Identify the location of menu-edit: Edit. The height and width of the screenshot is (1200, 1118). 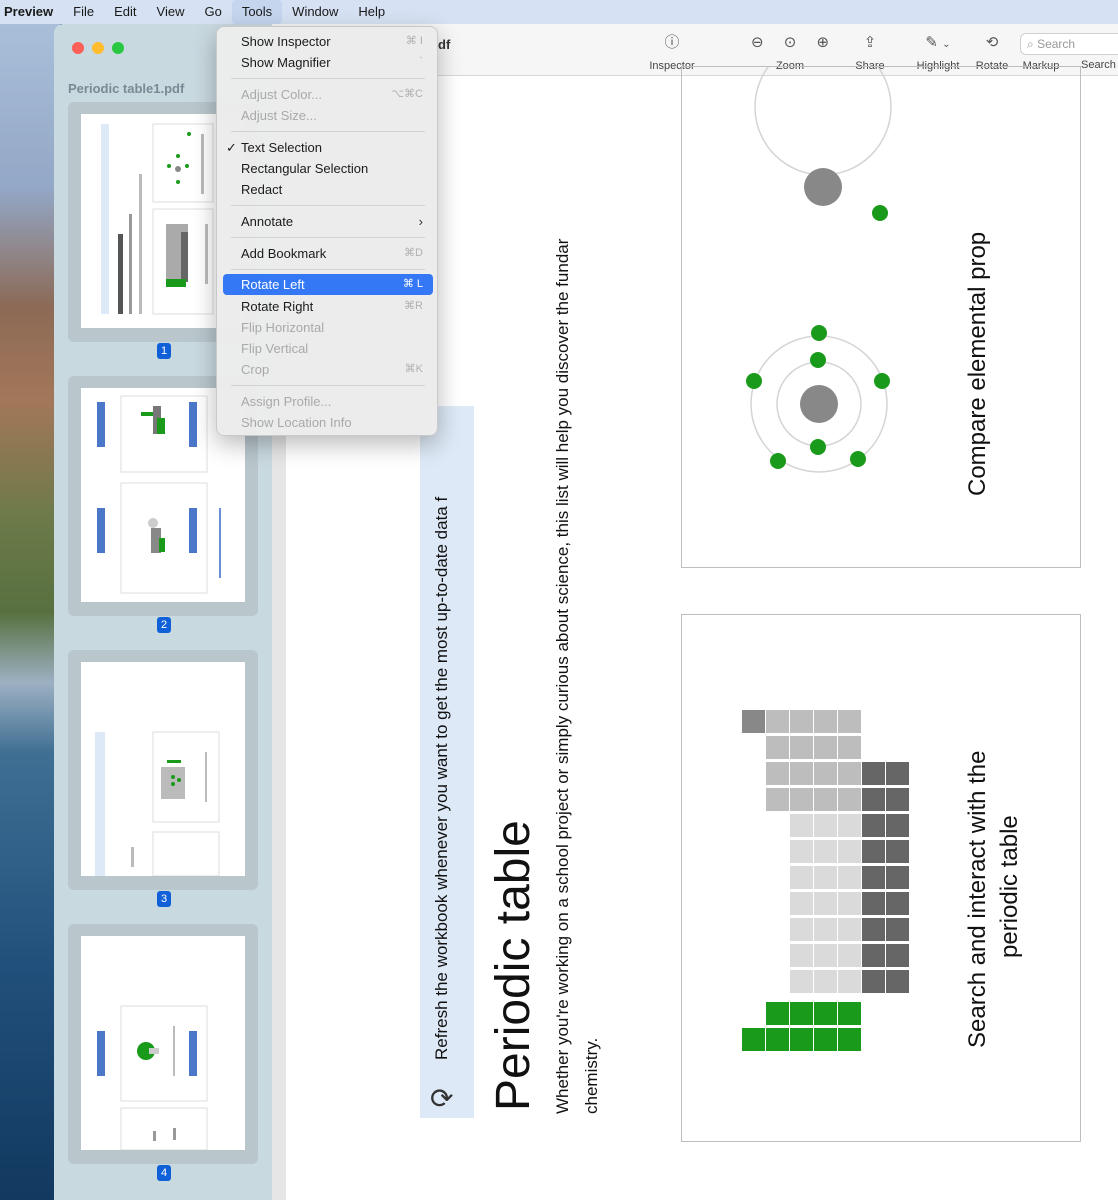
(125, 12).